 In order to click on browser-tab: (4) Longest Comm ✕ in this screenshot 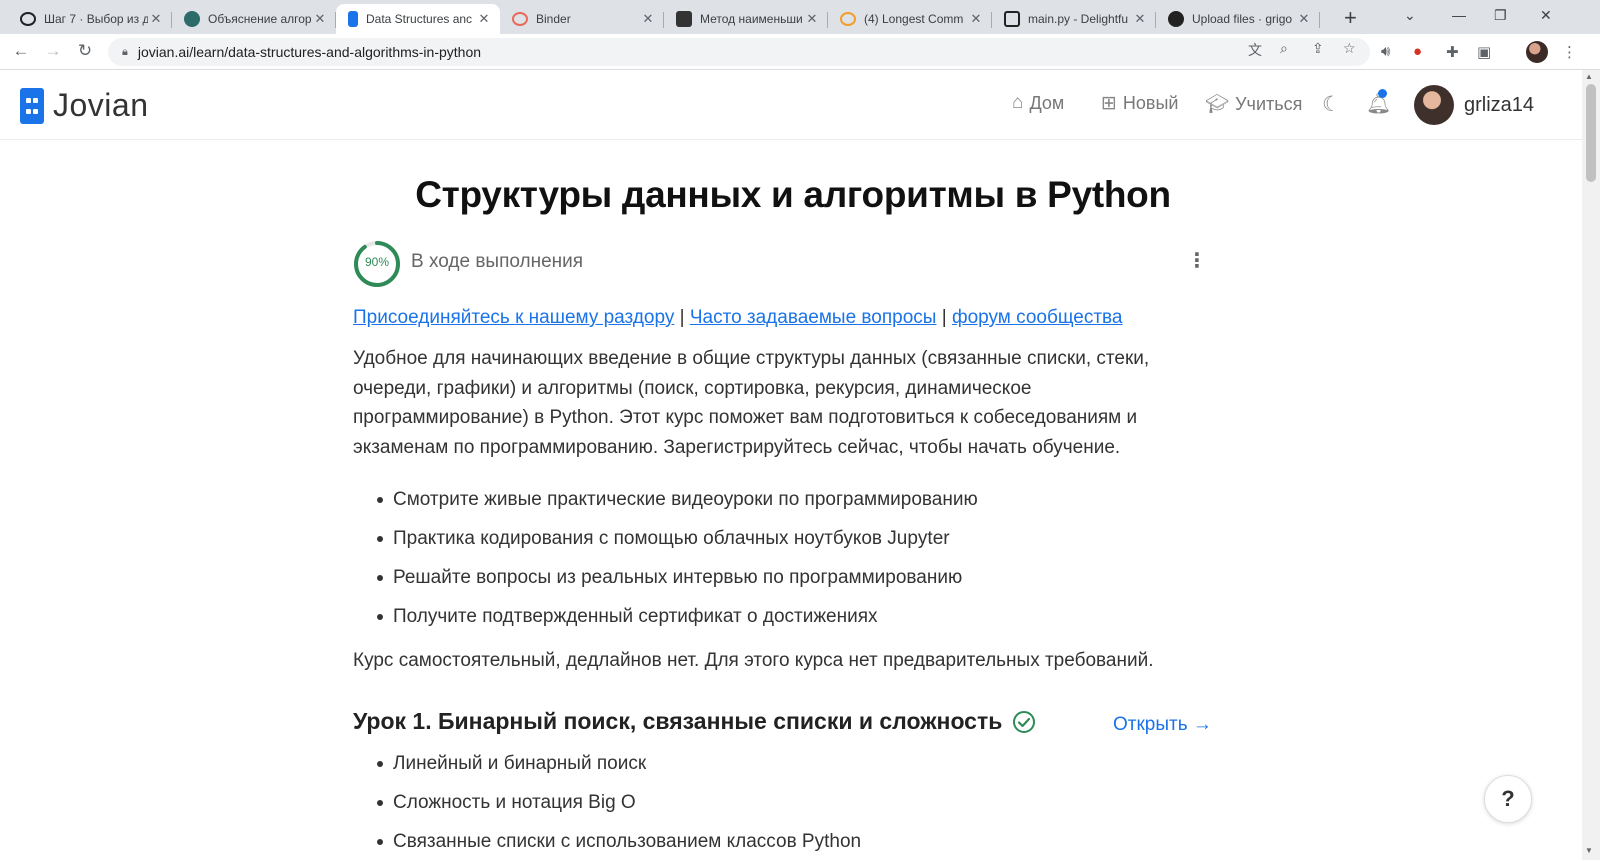, I will do `click(910, 19)`.